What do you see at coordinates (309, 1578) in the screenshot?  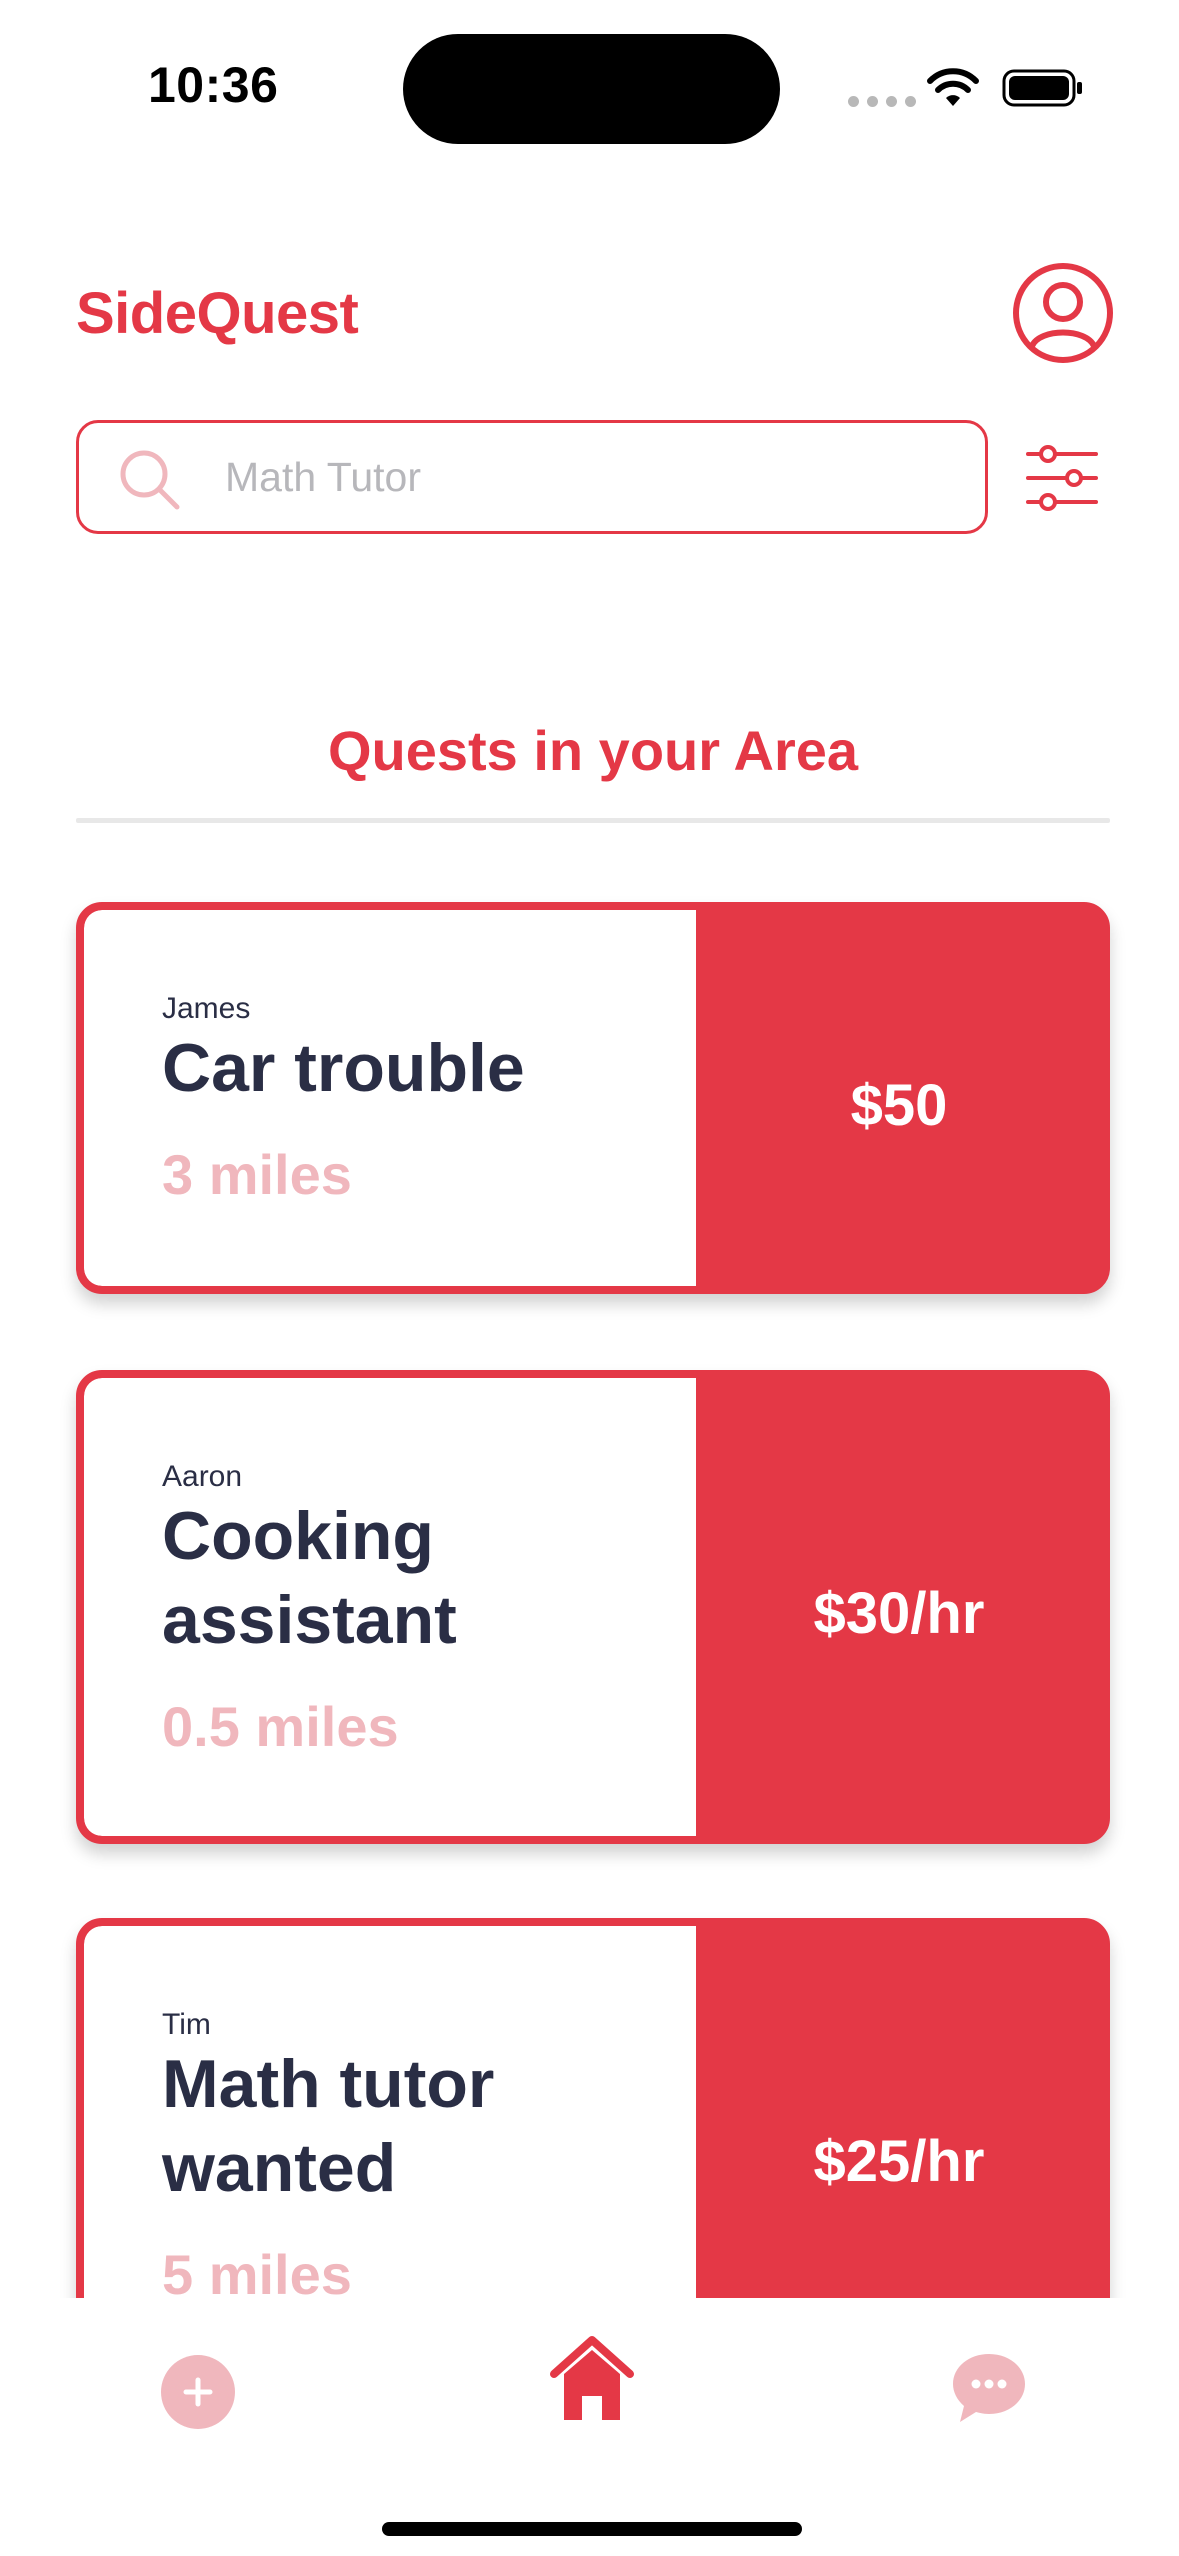 I see `quest-title: Cooking assistant` at bounding box center [309, 1578].